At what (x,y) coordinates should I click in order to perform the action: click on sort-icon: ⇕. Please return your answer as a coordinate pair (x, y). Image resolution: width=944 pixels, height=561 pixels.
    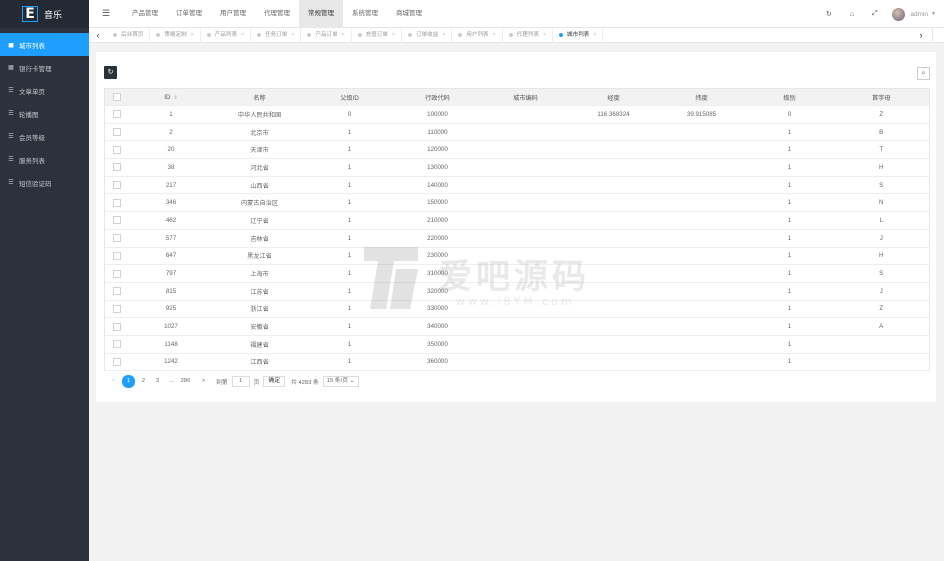
    Looking at the image, I should click on (175, 98).